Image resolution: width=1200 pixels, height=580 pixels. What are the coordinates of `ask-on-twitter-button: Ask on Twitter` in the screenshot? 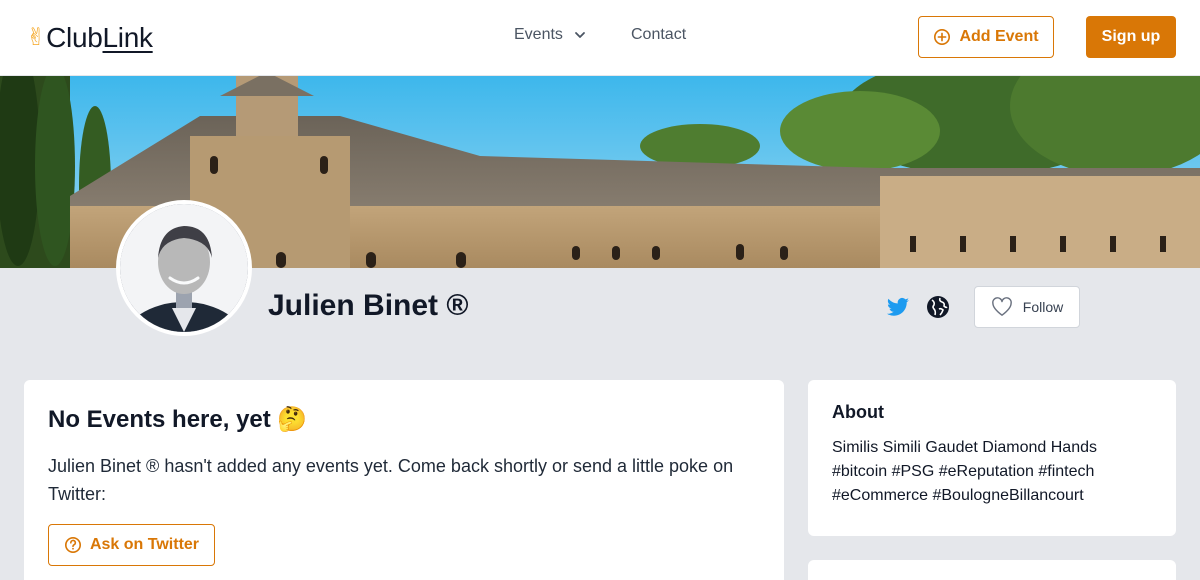 It's located at (131, 545).